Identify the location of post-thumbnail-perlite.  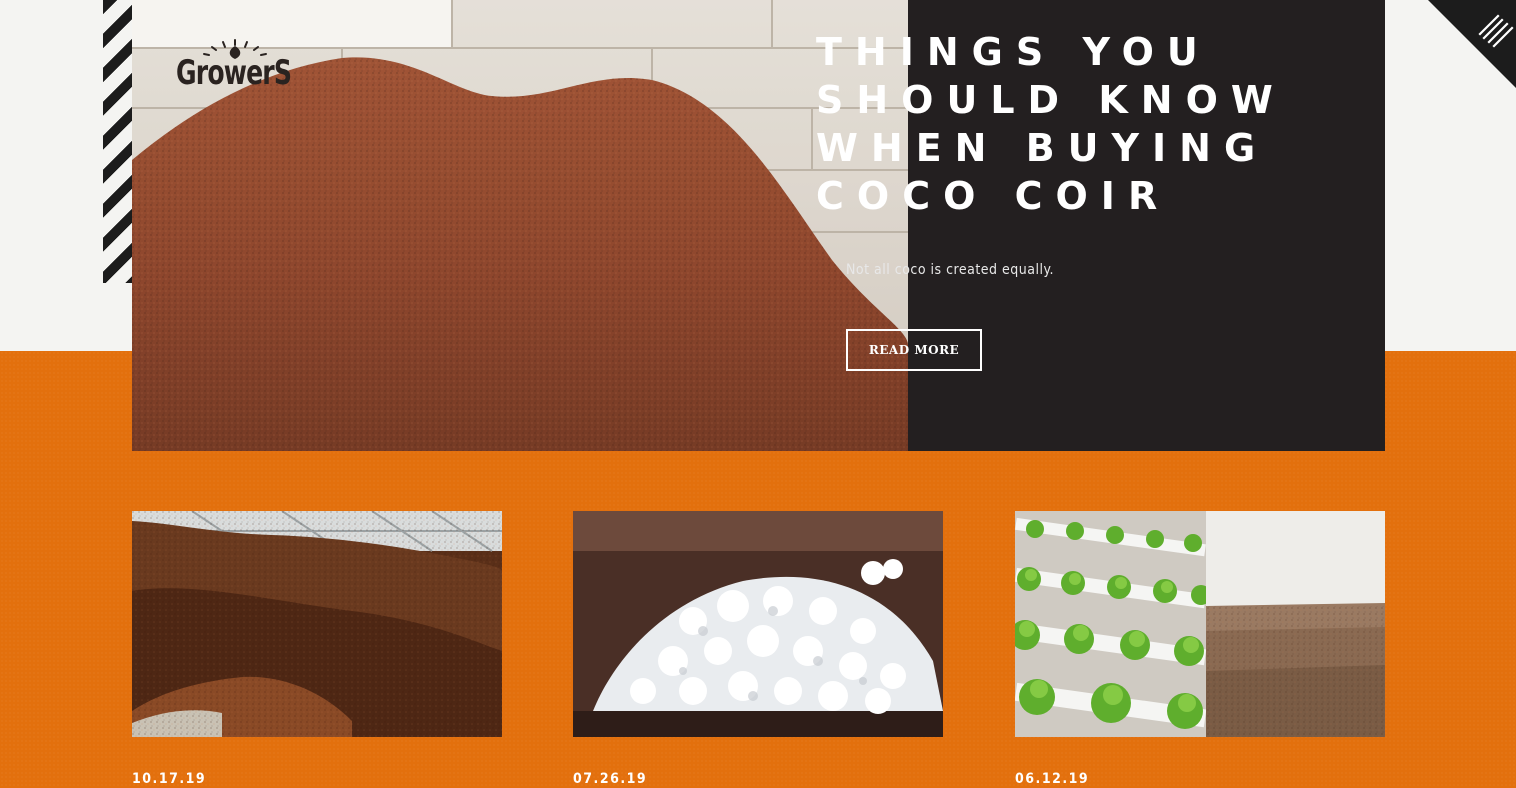
(758, 624).